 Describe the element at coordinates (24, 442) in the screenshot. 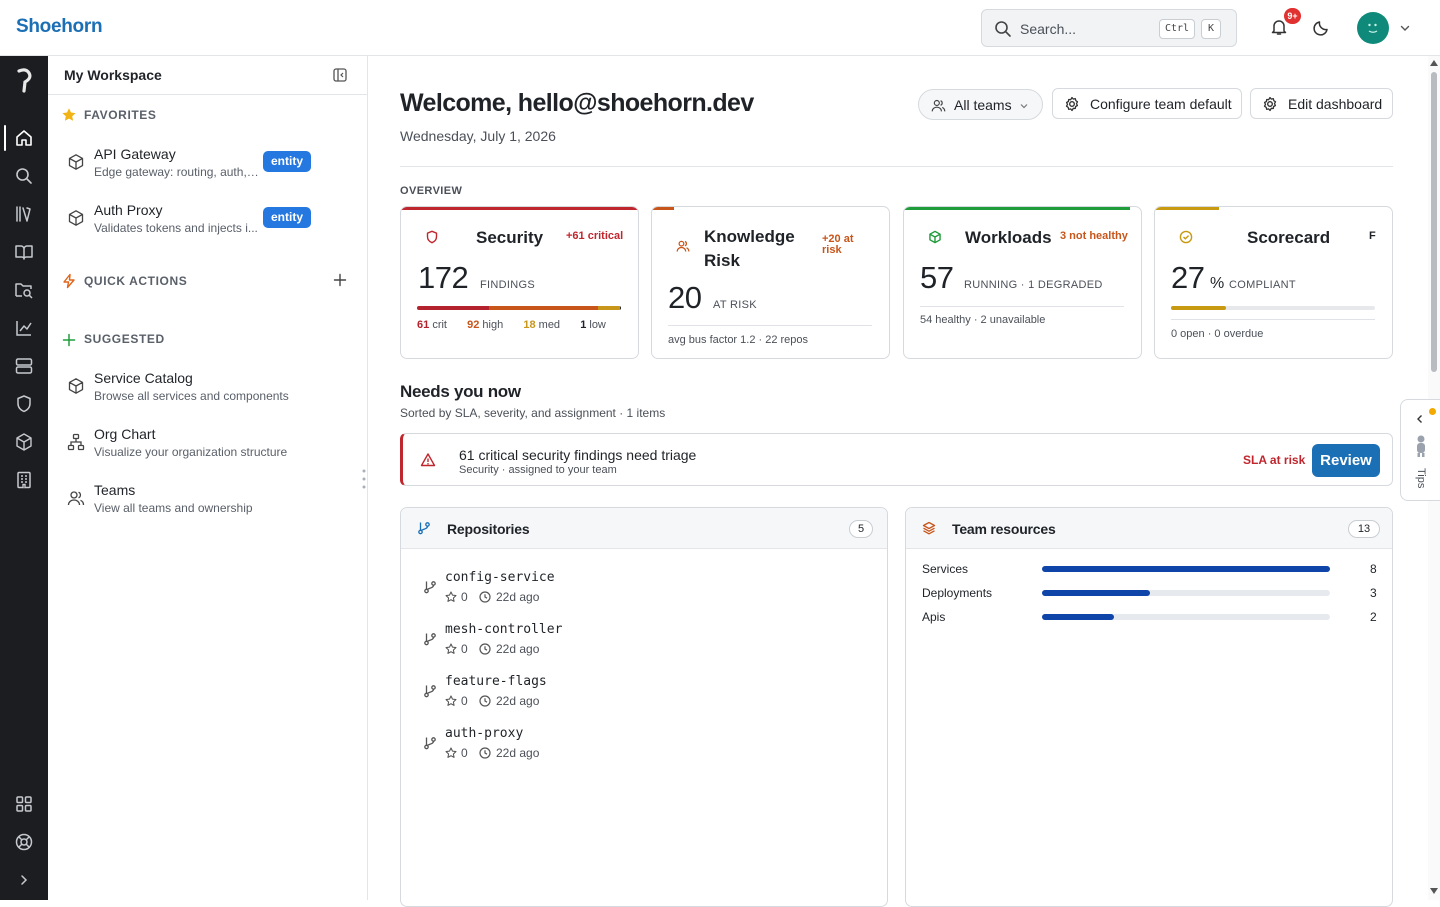

I see `package-plus-icon` at that location.